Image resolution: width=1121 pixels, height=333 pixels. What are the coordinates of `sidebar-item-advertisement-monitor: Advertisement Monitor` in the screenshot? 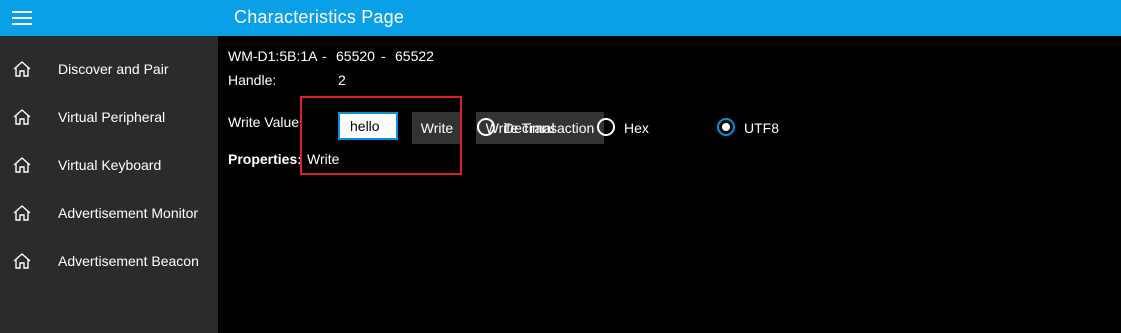 It's located at (109, 213).